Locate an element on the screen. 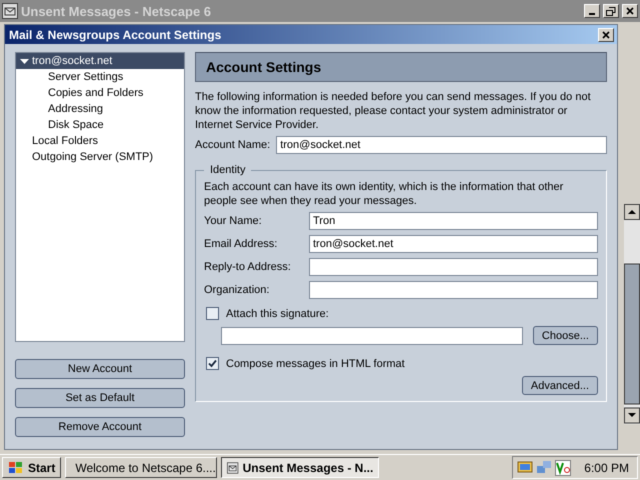 The width and height of the screenshot is (640, 480). account-button: Remove Account is located at coordinates (100, 427).